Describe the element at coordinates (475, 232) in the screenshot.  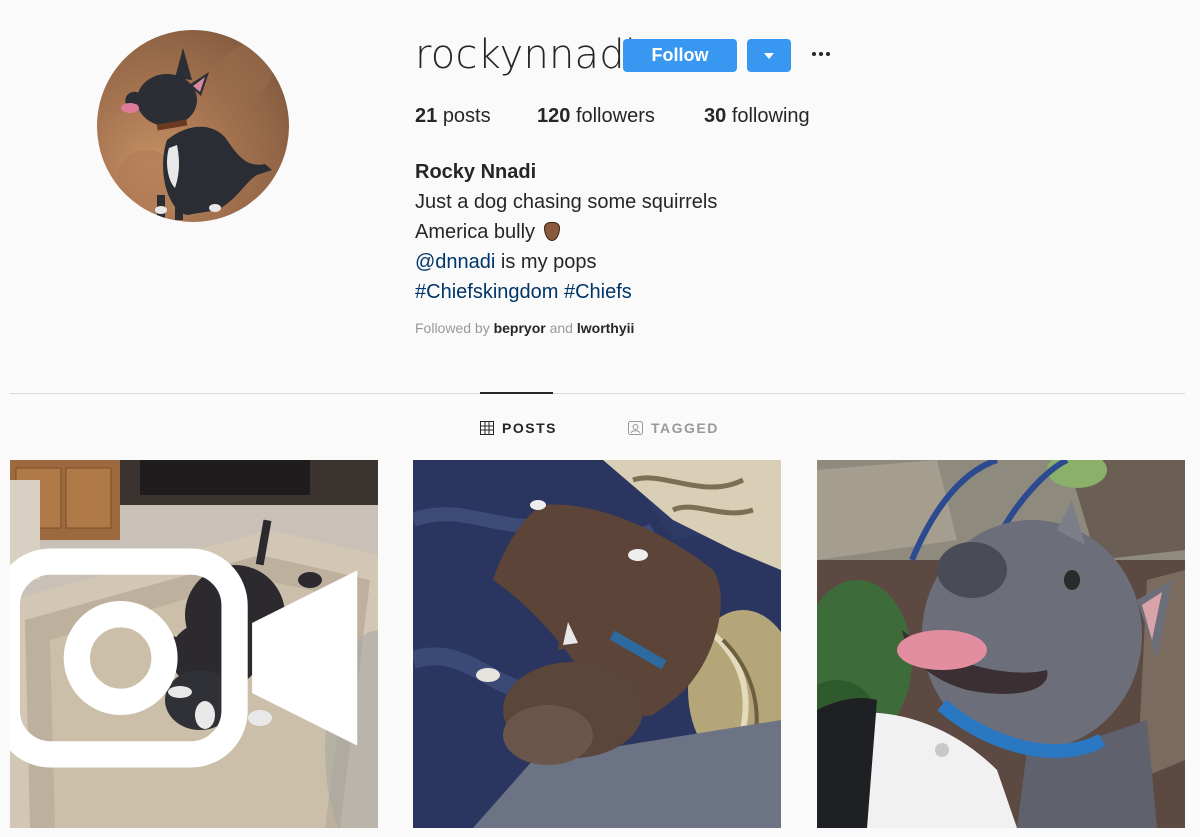
I see `bio-line-2-text: America bully` at that location.